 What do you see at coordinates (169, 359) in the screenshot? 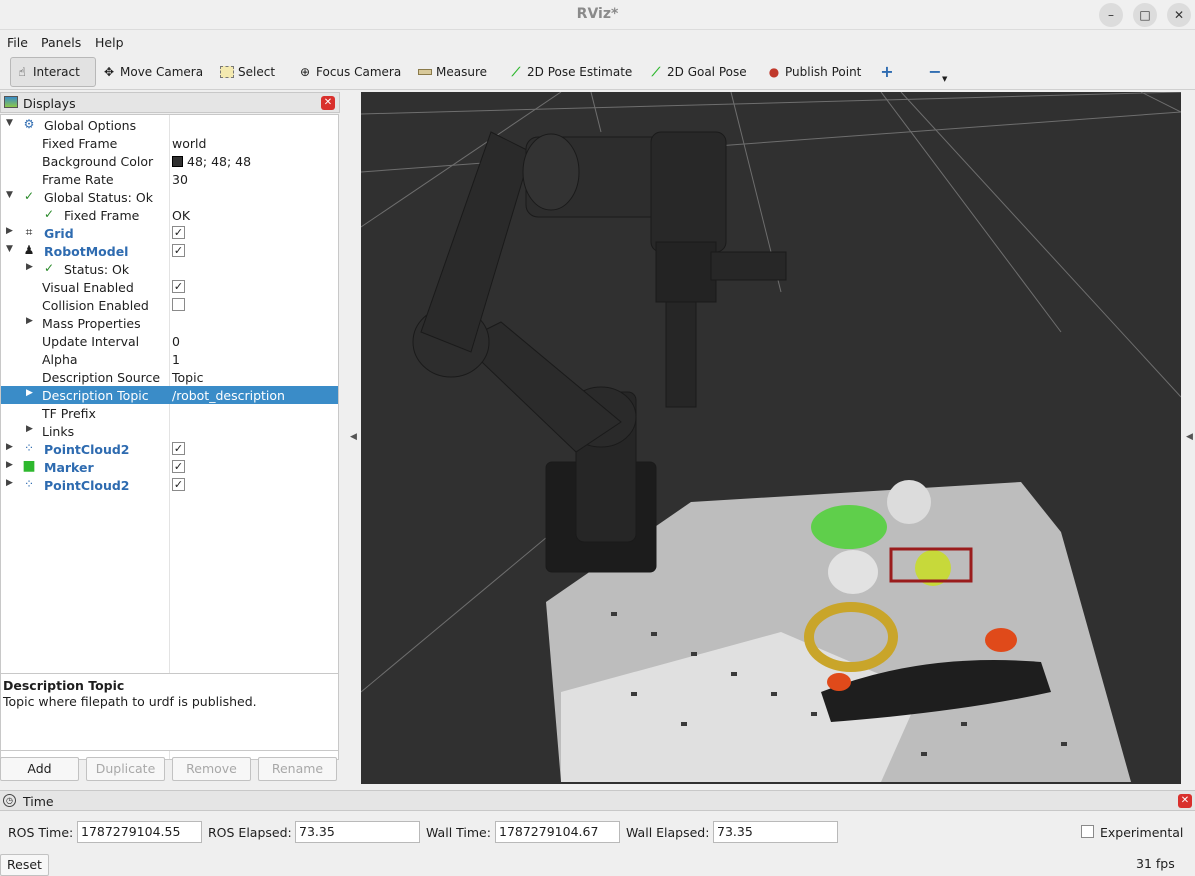
I see `tree-row-alpha: Alpha 1` at bounding box center [169, 359].